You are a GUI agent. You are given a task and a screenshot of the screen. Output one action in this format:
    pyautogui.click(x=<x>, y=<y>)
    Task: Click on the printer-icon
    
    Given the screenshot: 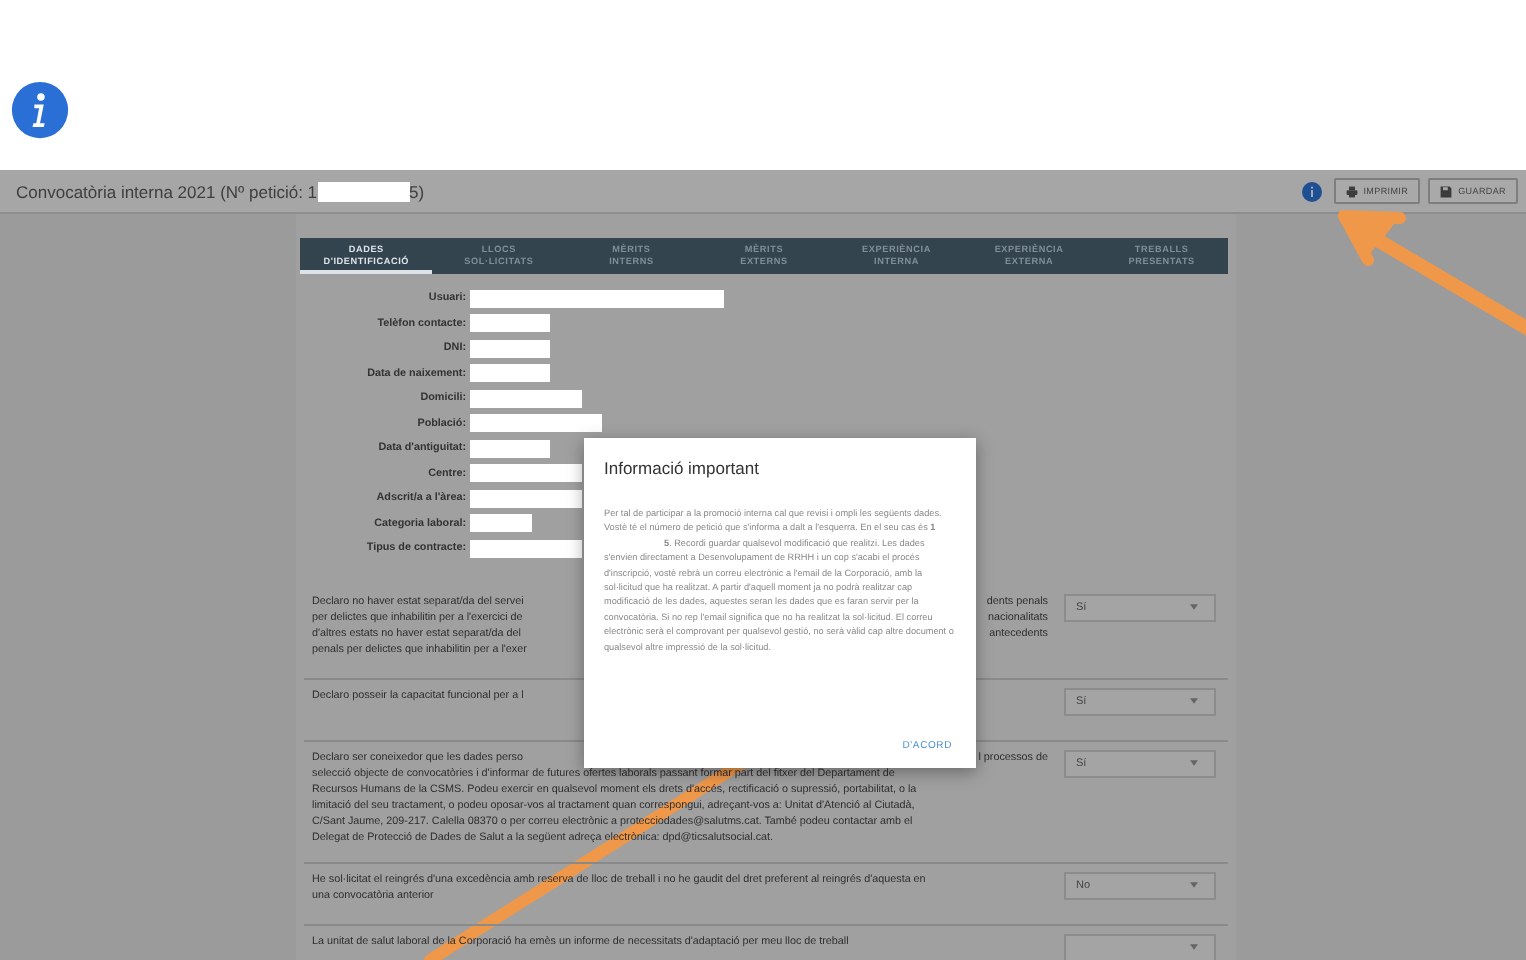 What is the action you would take?
    pyautogui.click(x=1351, y=191)
    